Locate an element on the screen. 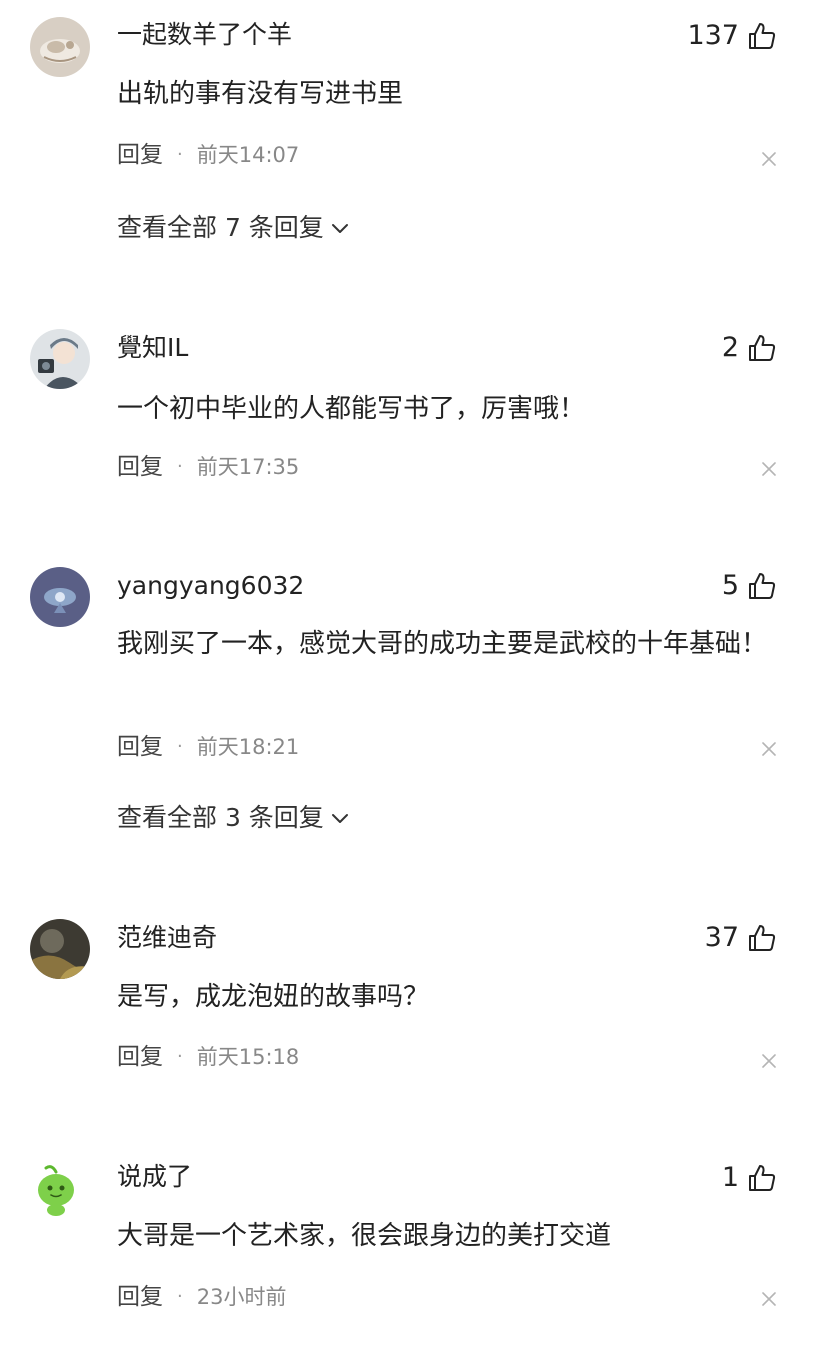 The height and width of the screenshot is (1356, 822). like-count: 1 is located at coordinates (730, 1177).